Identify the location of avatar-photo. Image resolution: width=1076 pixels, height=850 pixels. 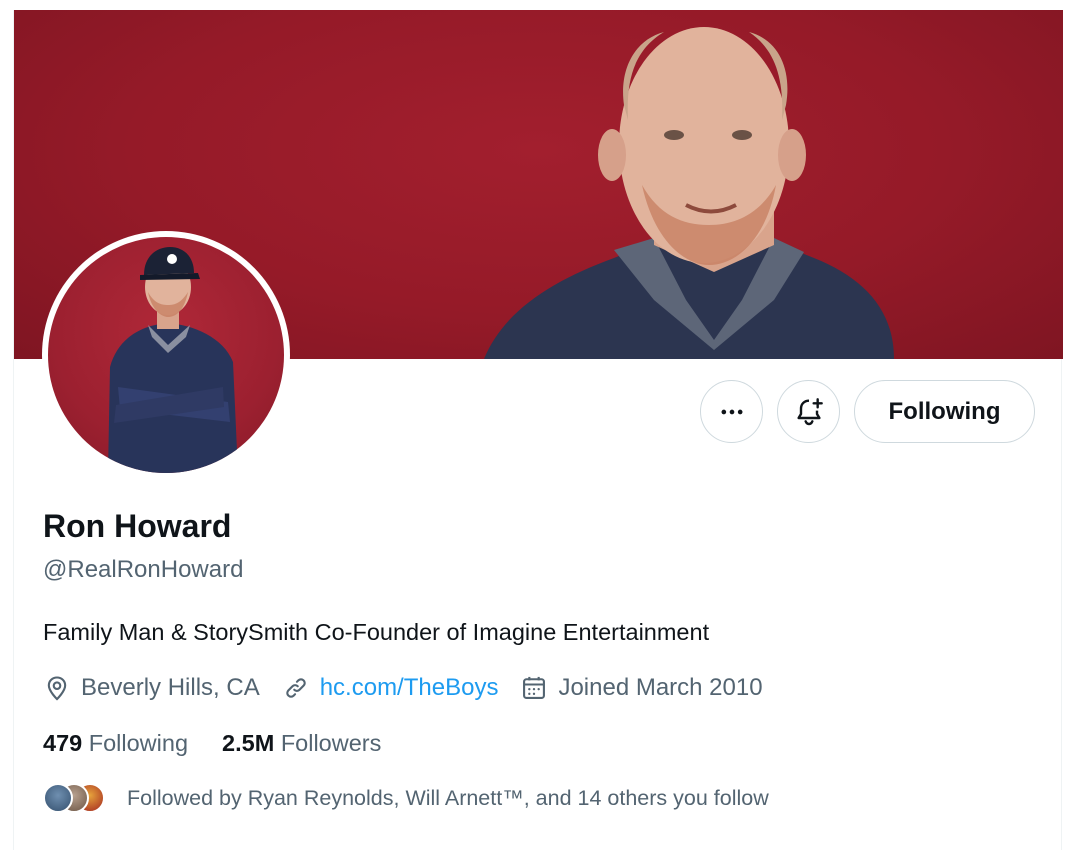
(166, 355).